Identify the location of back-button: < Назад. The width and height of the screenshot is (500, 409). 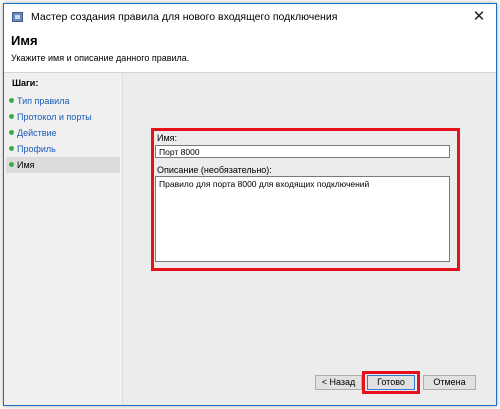
(338, 382).